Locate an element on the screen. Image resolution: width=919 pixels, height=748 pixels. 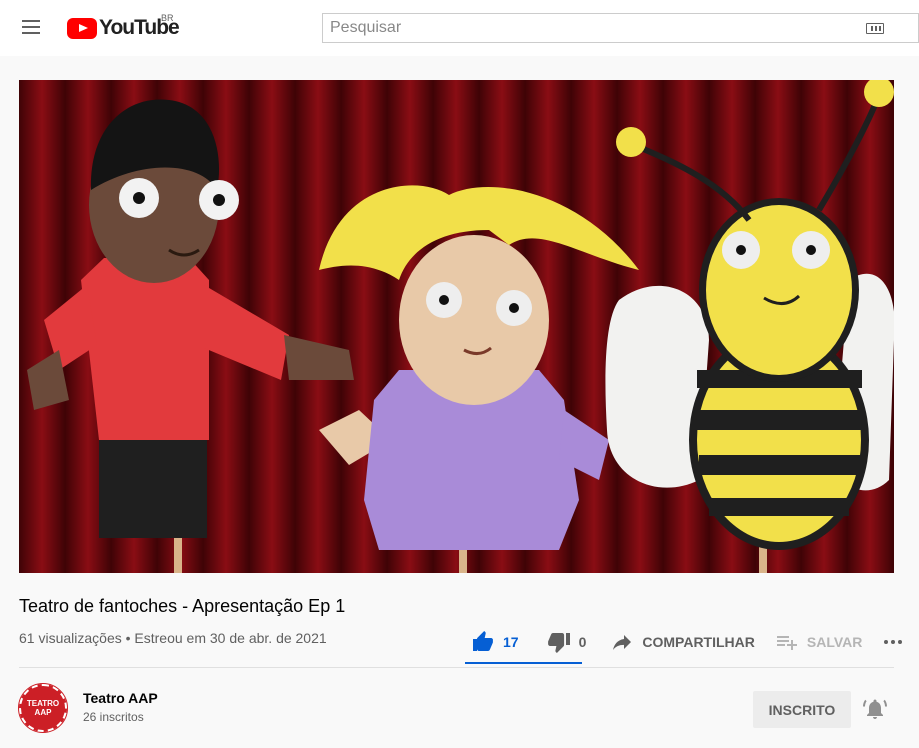
video-title: Teatro de fantoches - Apresentação Ep 1 is located at coordinates (182, 606).